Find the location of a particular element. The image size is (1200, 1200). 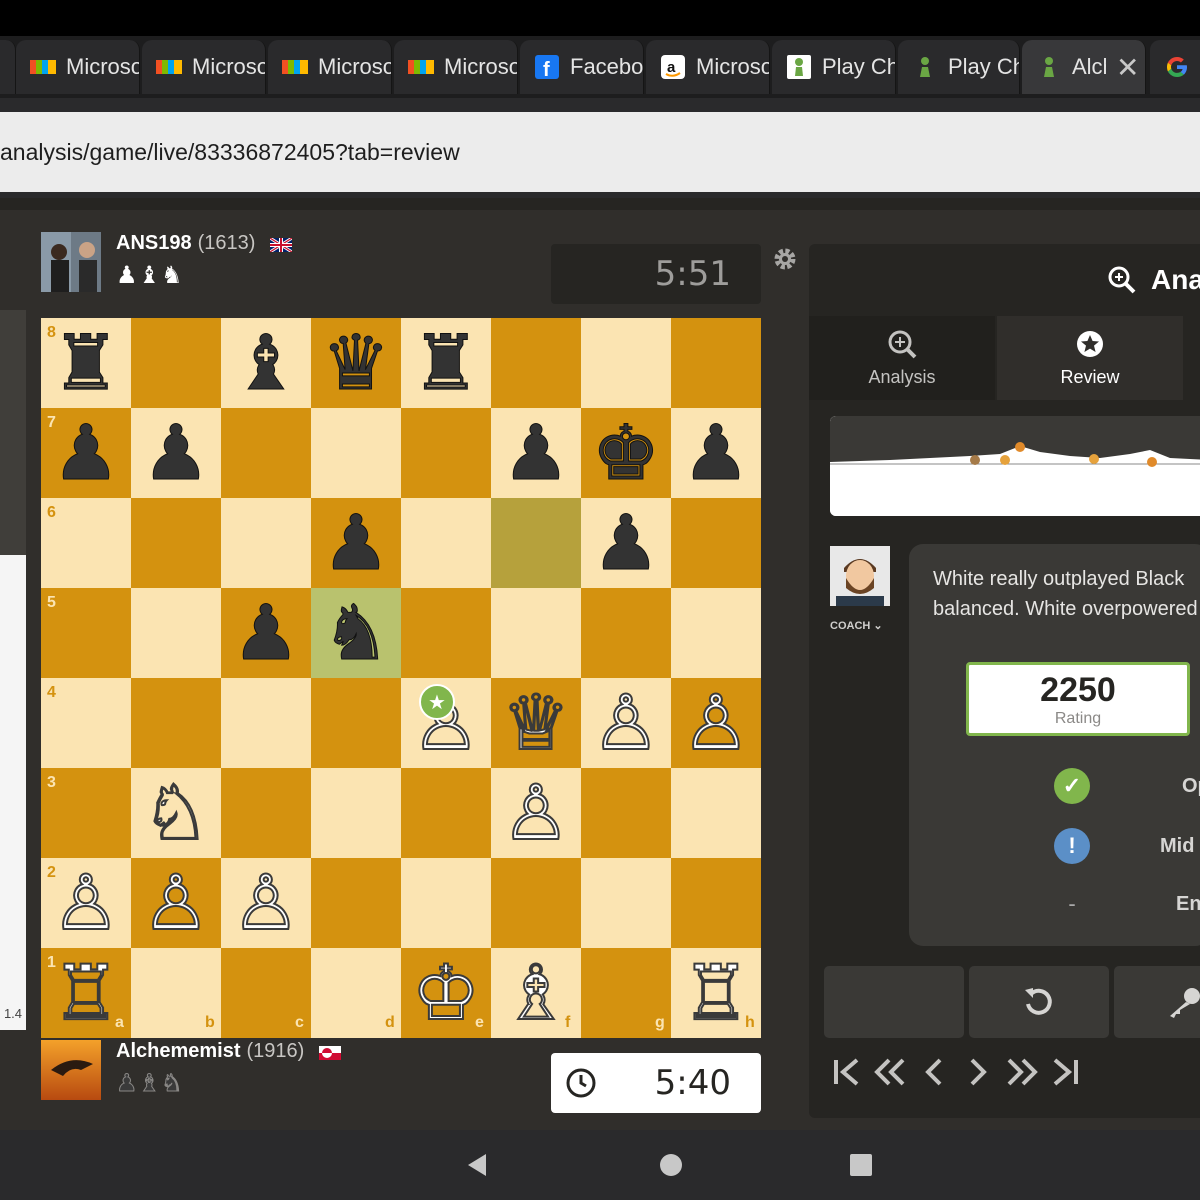

white-piece-g4: ♙ is located at coordinates (626, 723).